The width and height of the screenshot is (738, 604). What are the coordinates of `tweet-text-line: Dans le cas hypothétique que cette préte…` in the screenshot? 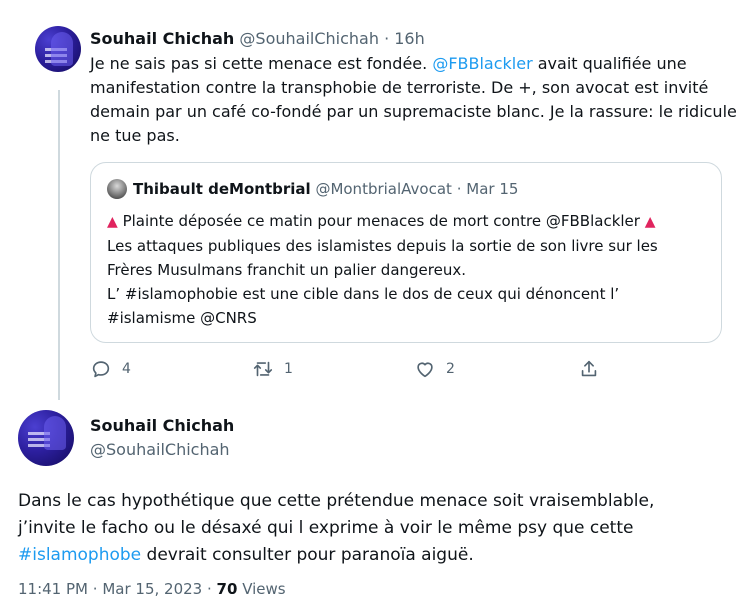 It's located at (336, 501).